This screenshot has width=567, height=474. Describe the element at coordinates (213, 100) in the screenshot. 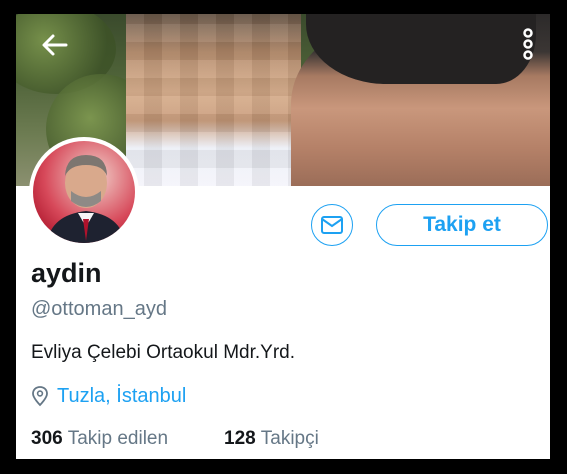

I see `pixelated-person` at that location.